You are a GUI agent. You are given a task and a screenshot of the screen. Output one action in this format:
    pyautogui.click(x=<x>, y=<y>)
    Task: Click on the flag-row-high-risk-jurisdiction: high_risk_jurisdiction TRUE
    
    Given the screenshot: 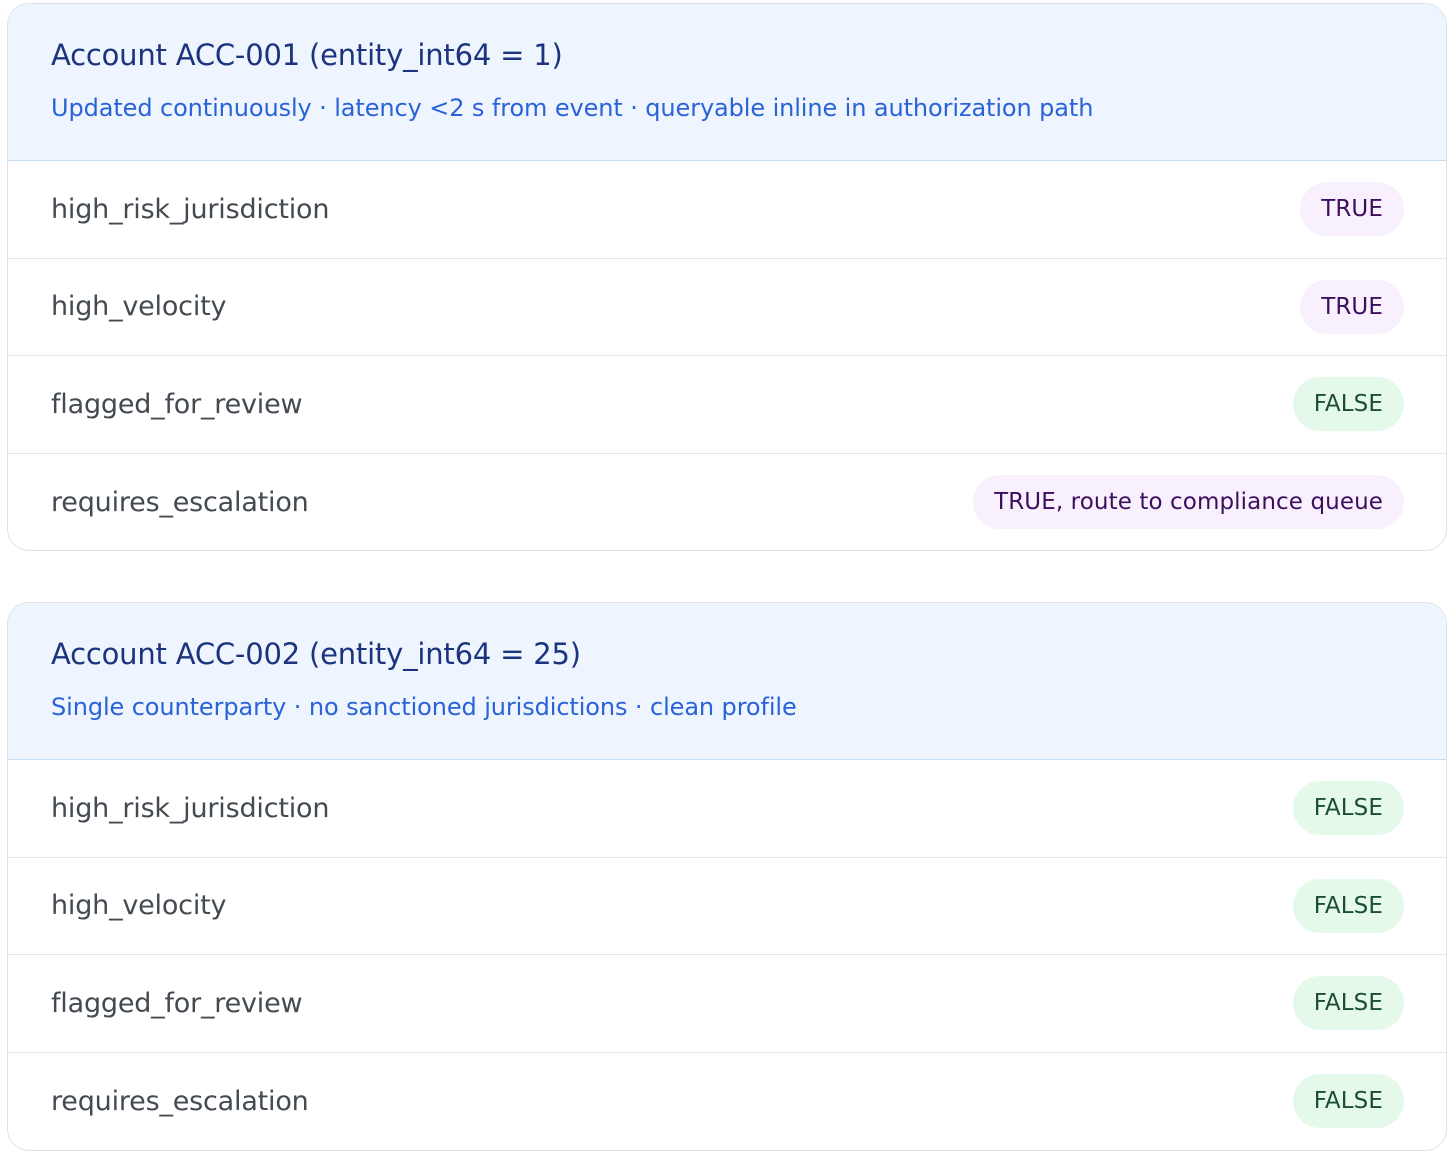 What is the action you would take?
    pyautogui.click(x=727, y=210)
    